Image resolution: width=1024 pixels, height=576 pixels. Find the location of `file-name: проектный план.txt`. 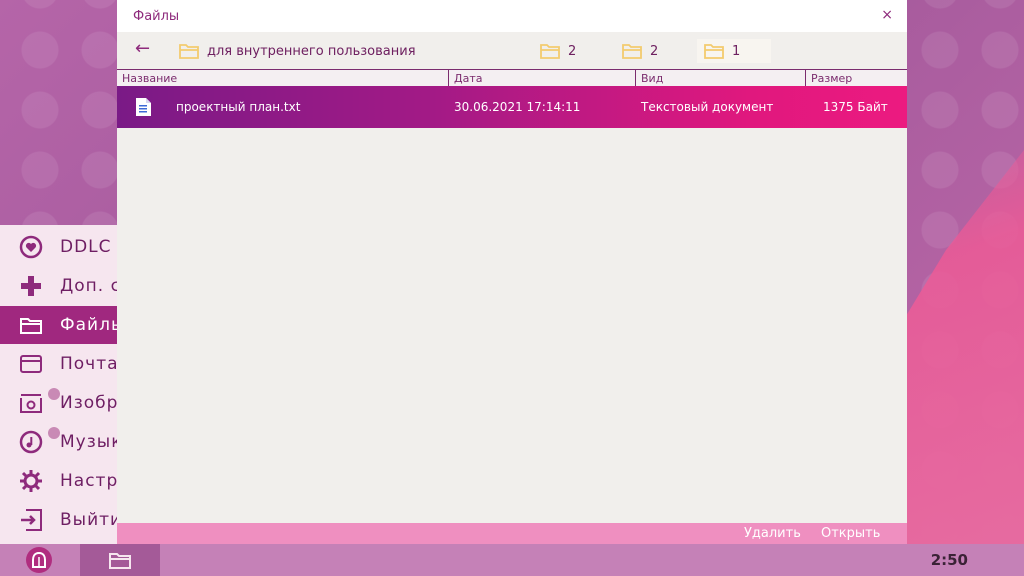

file-name: проектный план.txt is located at coordinates (238, 107).